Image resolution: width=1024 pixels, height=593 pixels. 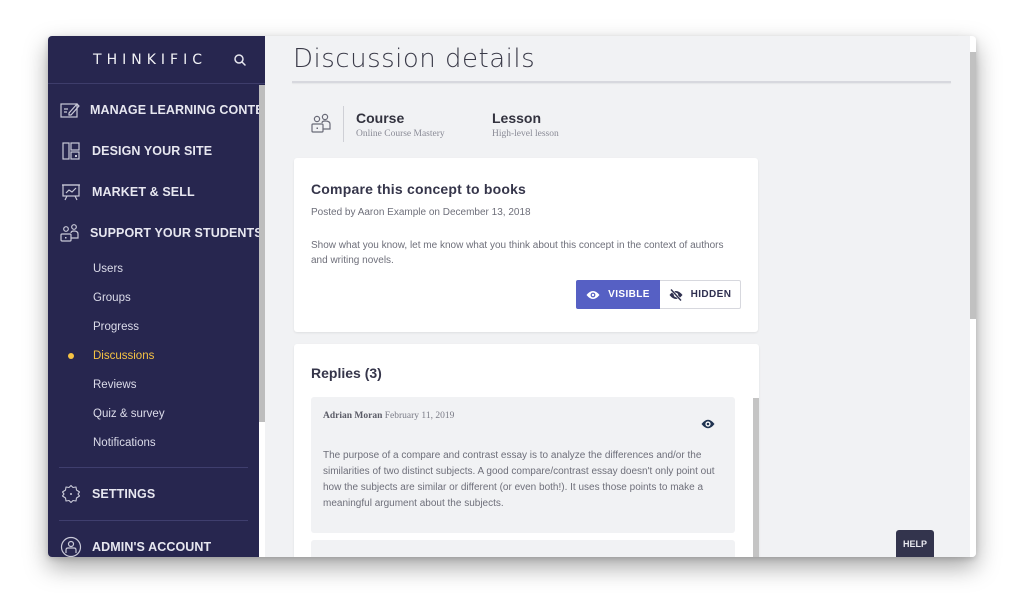 I want to click on sidebar-subitem-progress: Progress, so click(x=153, y=326).